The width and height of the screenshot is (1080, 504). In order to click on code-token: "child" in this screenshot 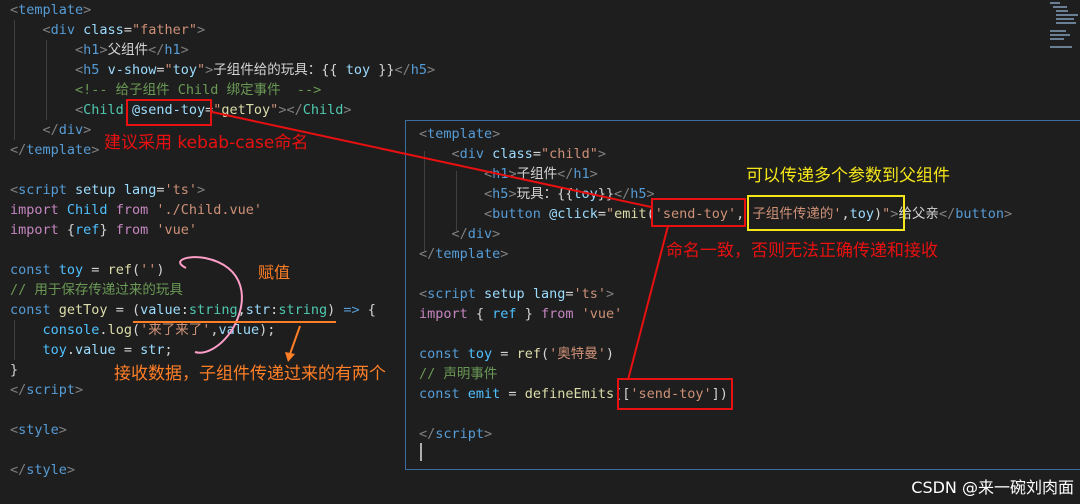, I will do `click(569, 154)`.